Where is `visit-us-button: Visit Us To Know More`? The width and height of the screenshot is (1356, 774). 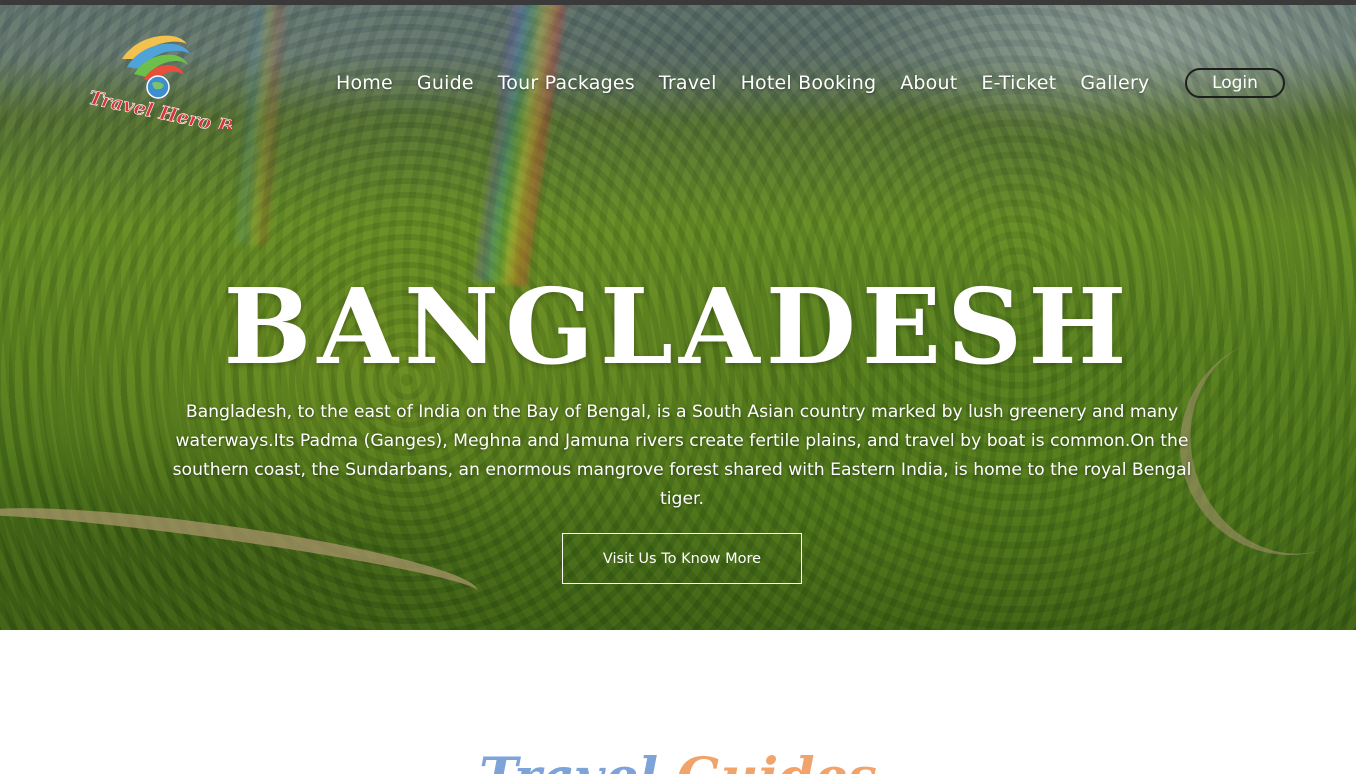
visit-us-button: Visit Us To Know More is located at coordinates (682, 558).